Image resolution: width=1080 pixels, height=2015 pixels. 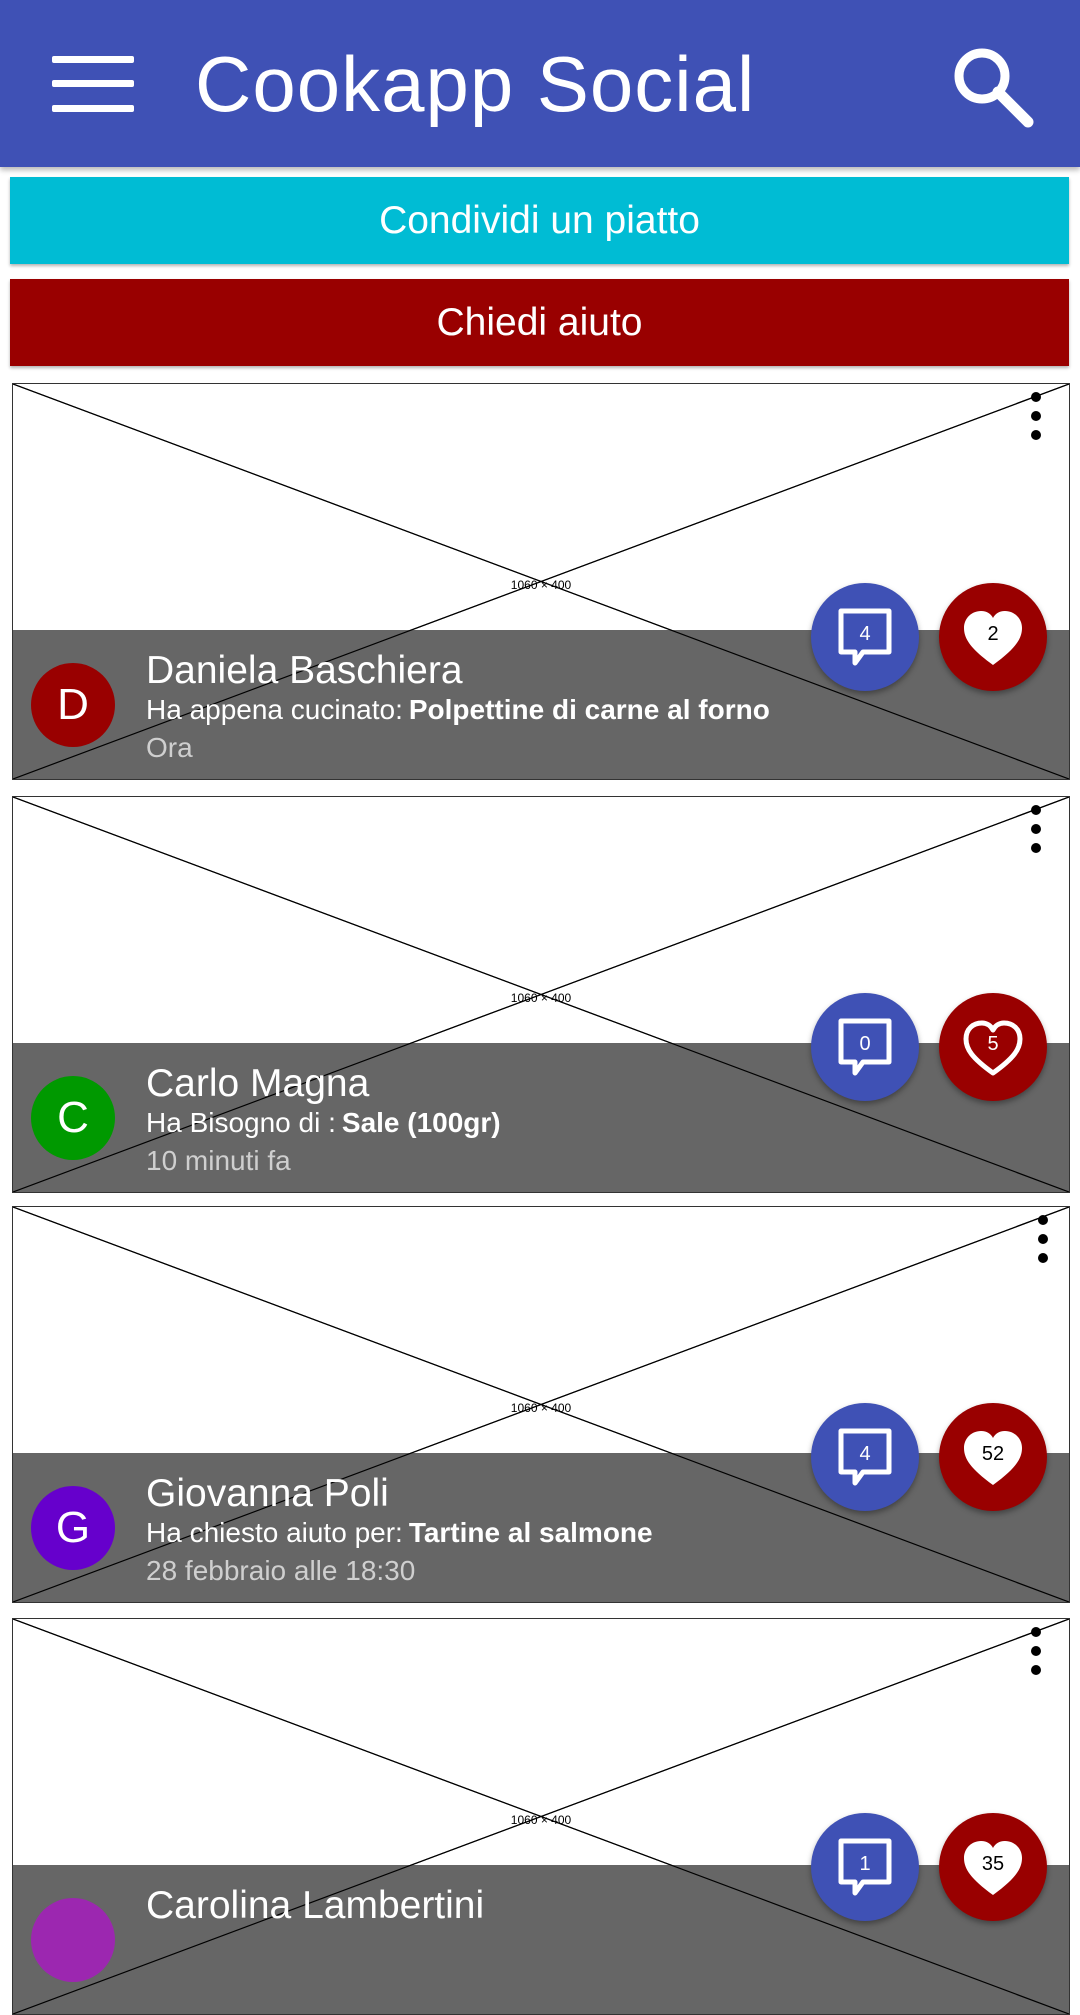 What do you see at coordinates (241, 1122) in the screenshot?
I see `post-action-text: Ha Bisogno di :` at bounding box center [241, 1122].